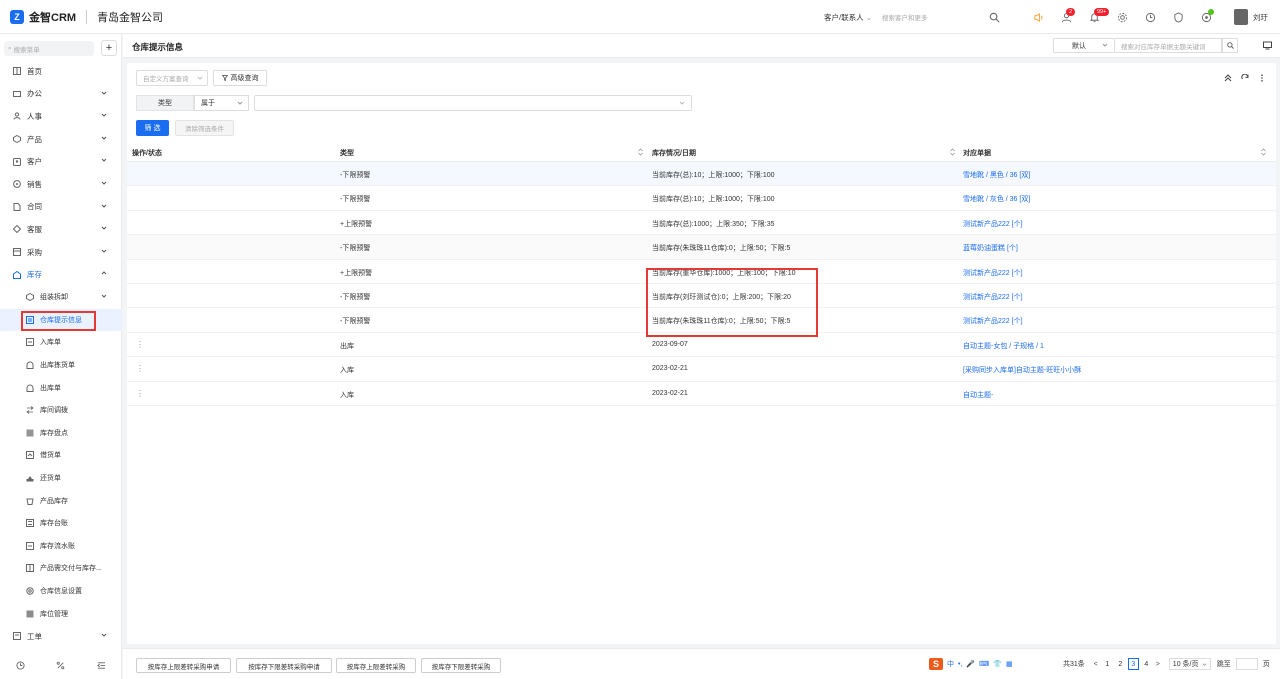 This screenshot has width=1280, height=679. Describe the element at coordinates (1107, 664) in the screenshot. I see `page-1: 1` at that location.